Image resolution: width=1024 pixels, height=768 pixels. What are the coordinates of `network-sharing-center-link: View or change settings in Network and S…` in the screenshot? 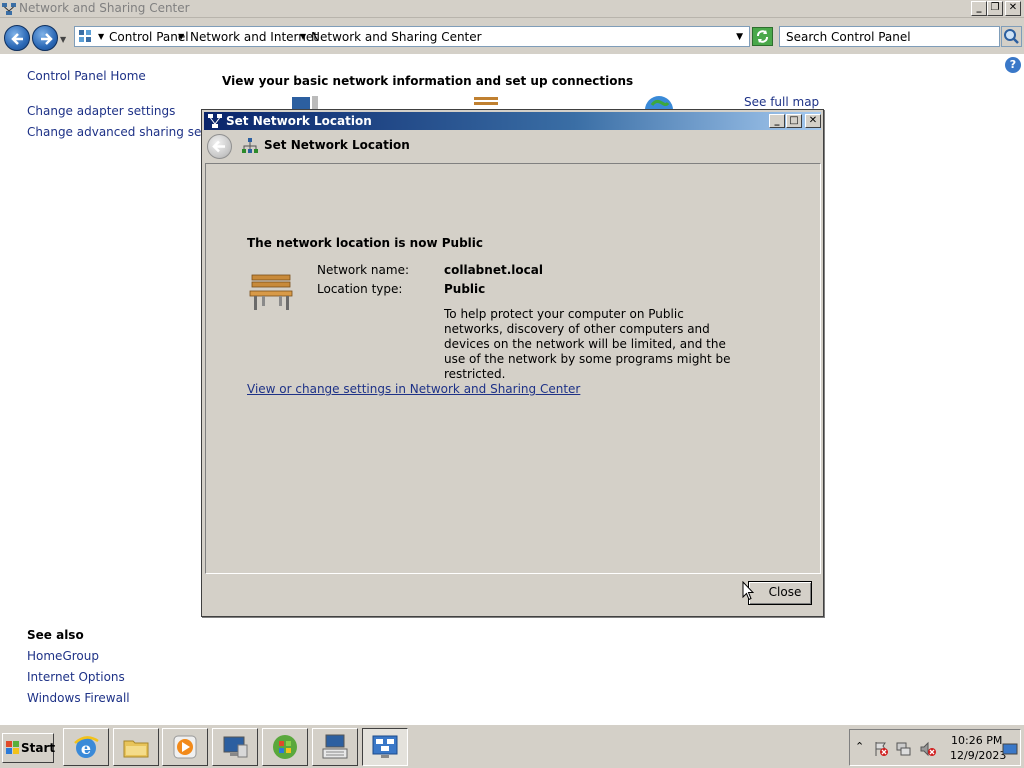 It's located at (413, 389).